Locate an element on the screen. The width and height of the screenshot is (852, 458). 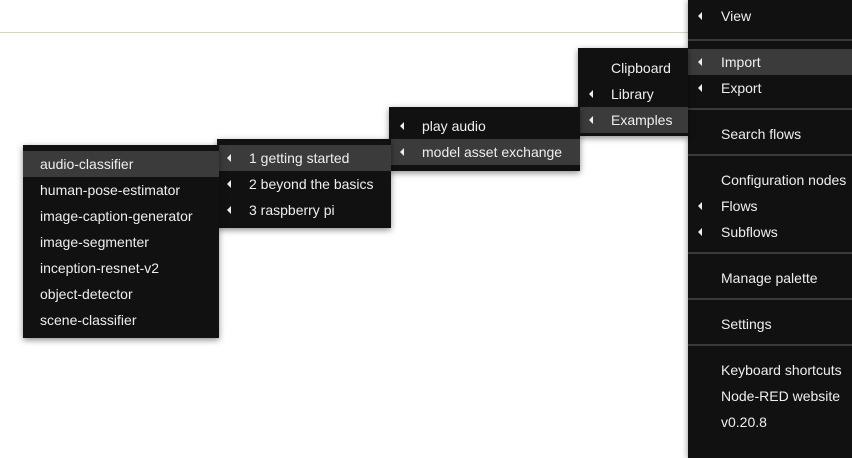
menu-item-label: model asset exchange is located at coordinates (492, 152).